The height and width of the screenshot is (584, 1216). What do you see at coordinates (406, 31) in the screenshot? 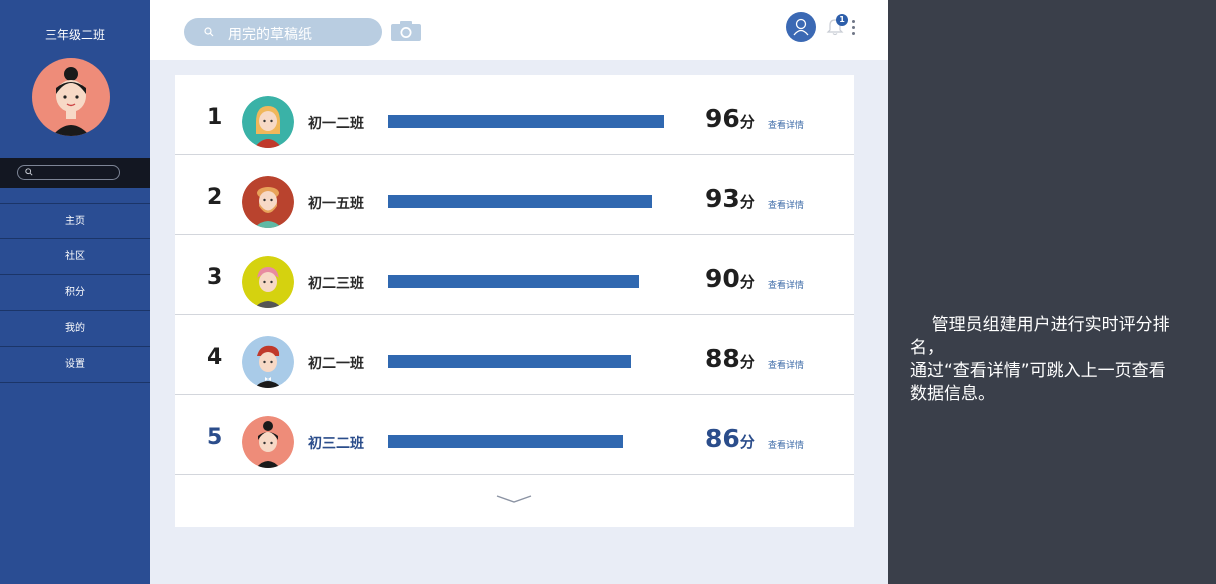
I see `camera-icon` at bounding box center [406, 31].